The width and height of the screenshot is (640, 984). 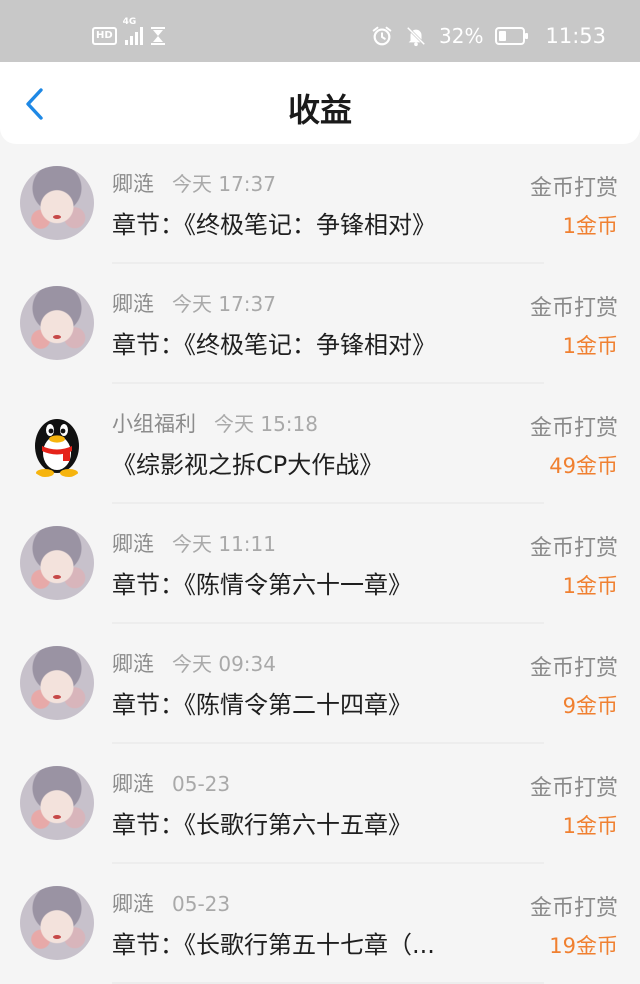 I want to click on reward-amount: 9金币, so click(x=590, y=706).